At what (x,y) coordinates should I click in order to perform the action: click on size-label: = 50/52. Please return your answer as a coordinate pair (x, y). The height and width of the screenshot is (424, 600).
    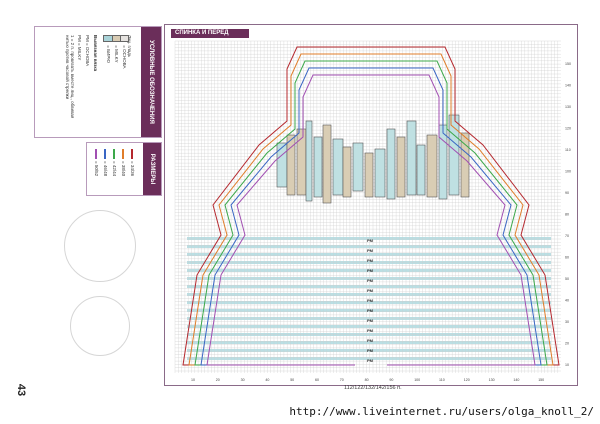
    Looking at the image, I should click on (96, 169).